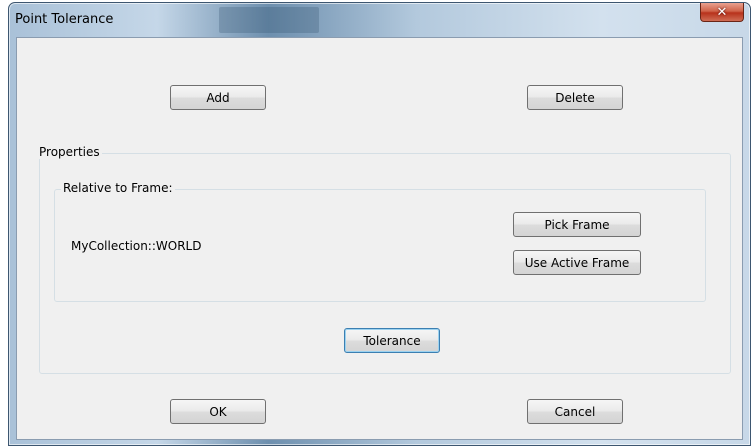 This screenshot has width=751, height=446. What do you see at coordinates (218, 97) in the screenshot?
I see `add-button: Add` at bounding box center [218, 97].